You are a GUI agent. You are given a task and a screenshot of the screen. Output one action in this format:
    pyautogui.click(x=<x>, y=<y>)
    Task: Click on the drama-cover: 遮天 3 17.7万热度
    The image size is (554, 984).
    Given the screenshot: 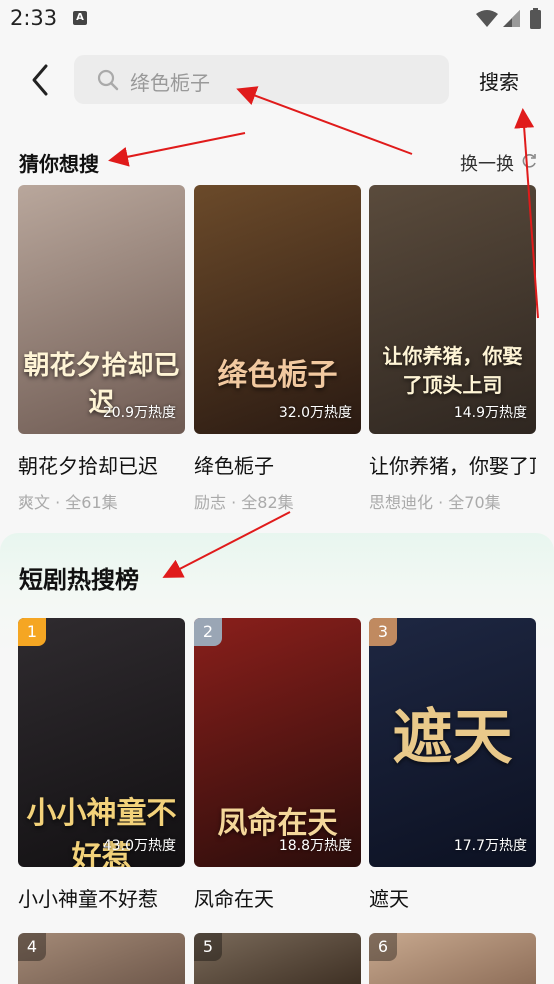 What is the action you would take?
    pyautogui.click(x=452, y=742)
    